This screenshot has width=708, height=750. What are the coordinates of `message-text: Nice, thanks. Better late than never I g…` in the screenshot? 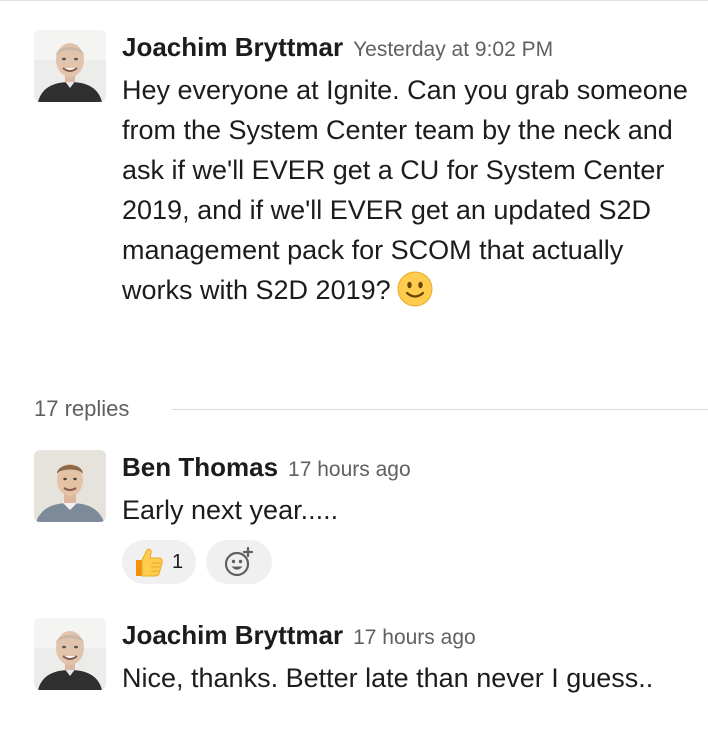 It's located at (388, 678).